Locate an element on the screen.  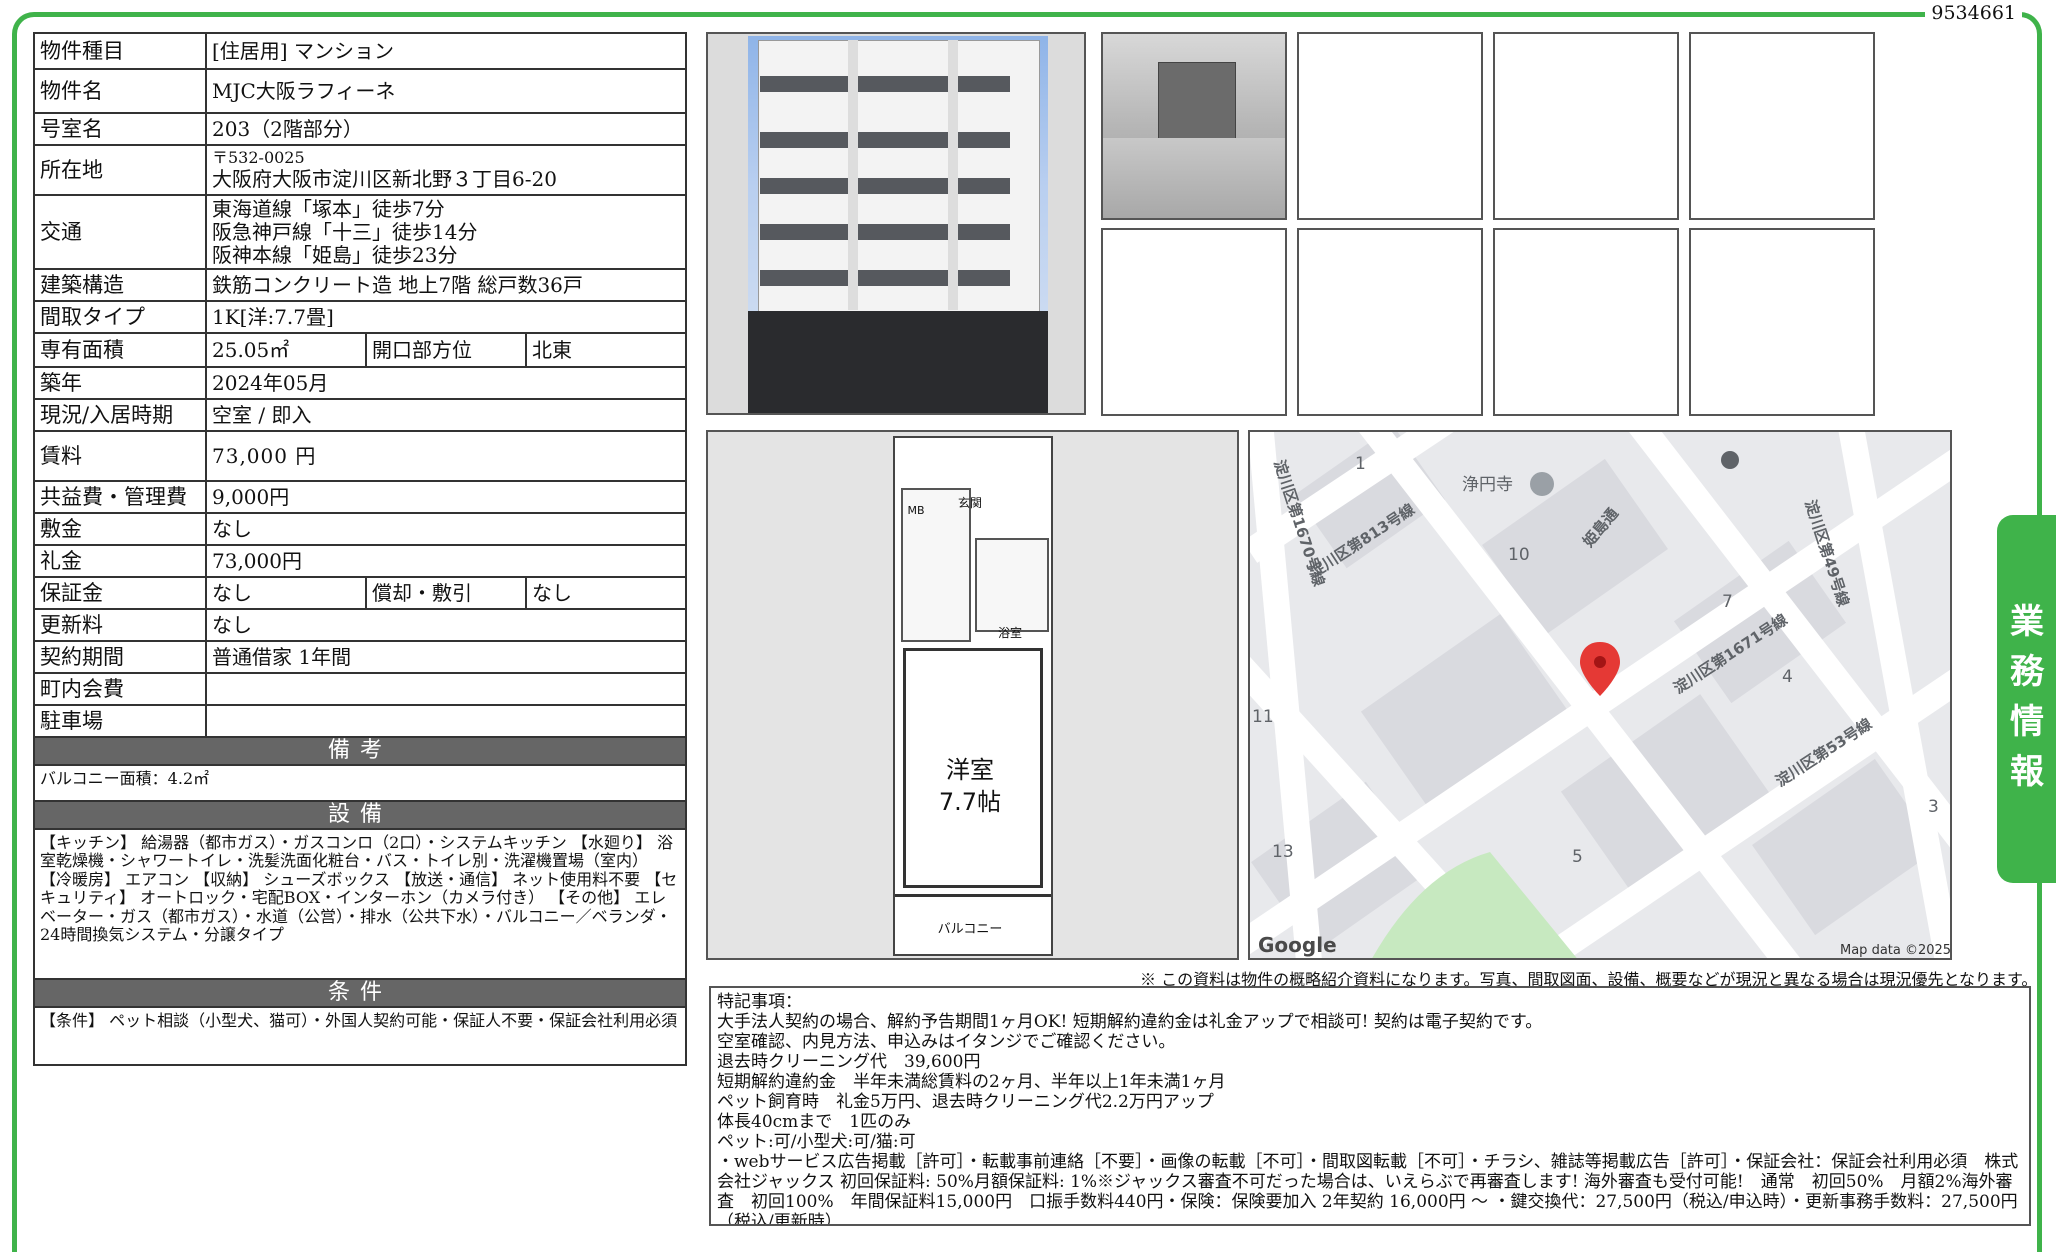
building-exterior-photo is located at coordinates (896, 223).